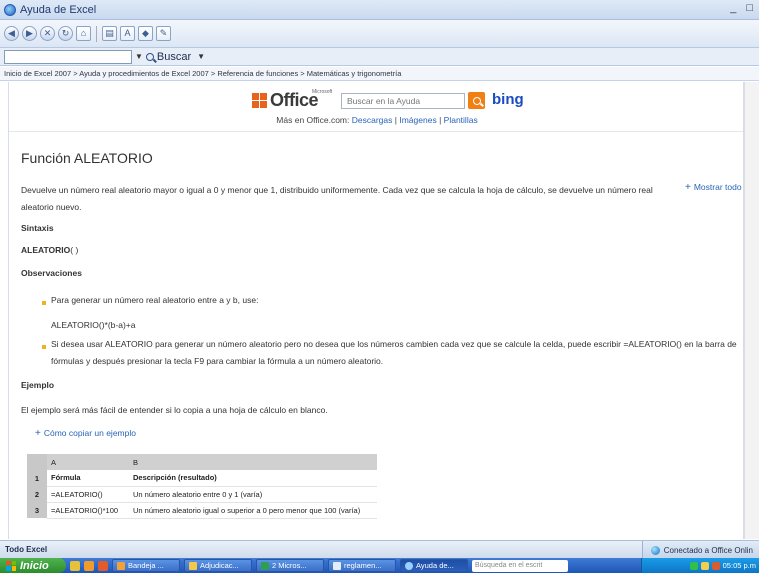  What do you see at coordinates (29, 33) in the screenshot?
I see `forward-icon: ▶` at bounding box center [29, 33].